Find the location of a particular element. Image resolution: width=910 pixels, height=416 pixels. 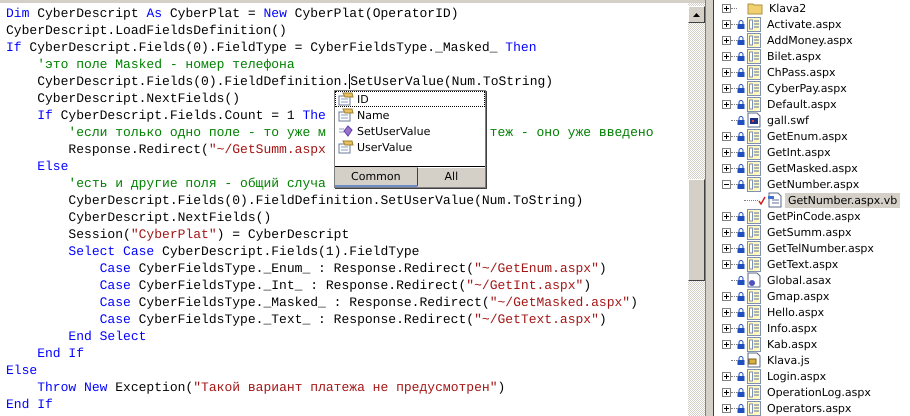

keyword: If is located at coordinates (44, 115).